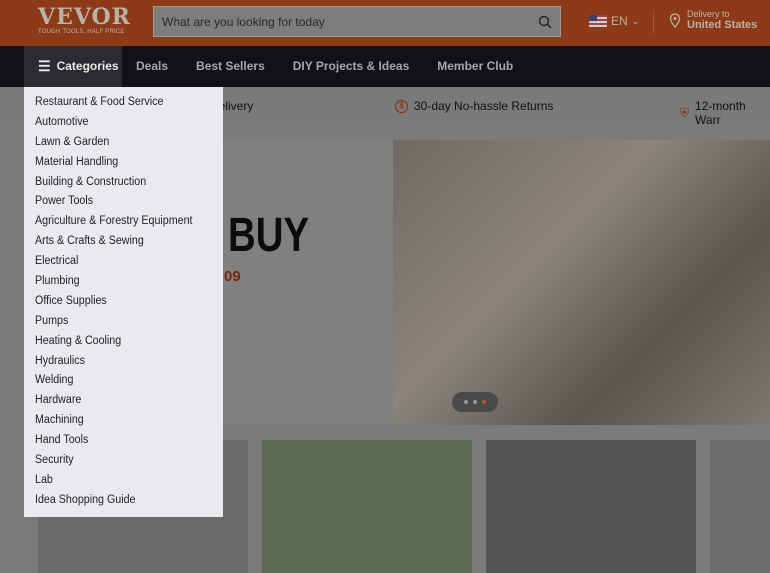 The height and width of the screenshot is (573, 770). I want to click on hero-price: 09, so click(232, 276).